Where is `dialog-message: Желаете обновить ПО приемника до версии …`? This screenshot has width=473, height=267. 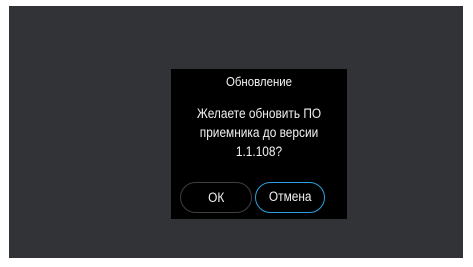 dialog-message: Желаете обновить ПО приемника до версии … is located at coordinates (259, 132).